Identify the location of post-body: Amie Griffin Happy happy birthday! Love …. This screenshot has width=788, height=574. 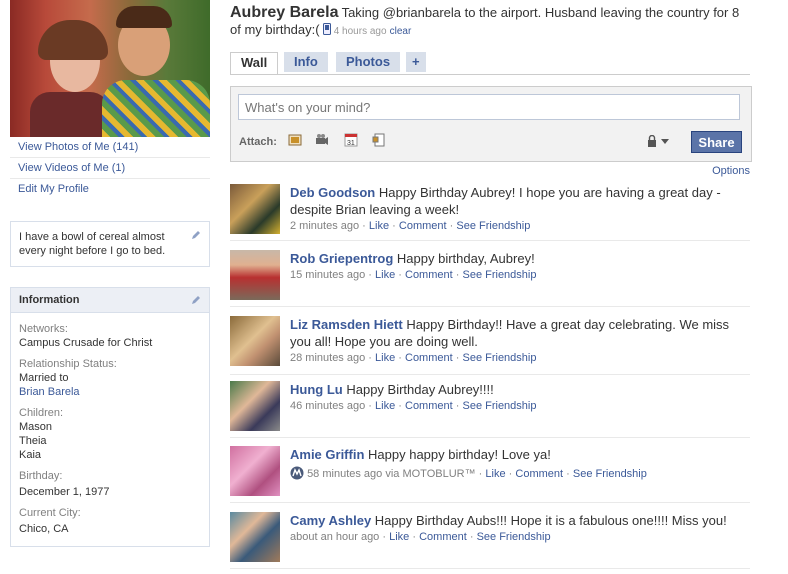
(520, 464).